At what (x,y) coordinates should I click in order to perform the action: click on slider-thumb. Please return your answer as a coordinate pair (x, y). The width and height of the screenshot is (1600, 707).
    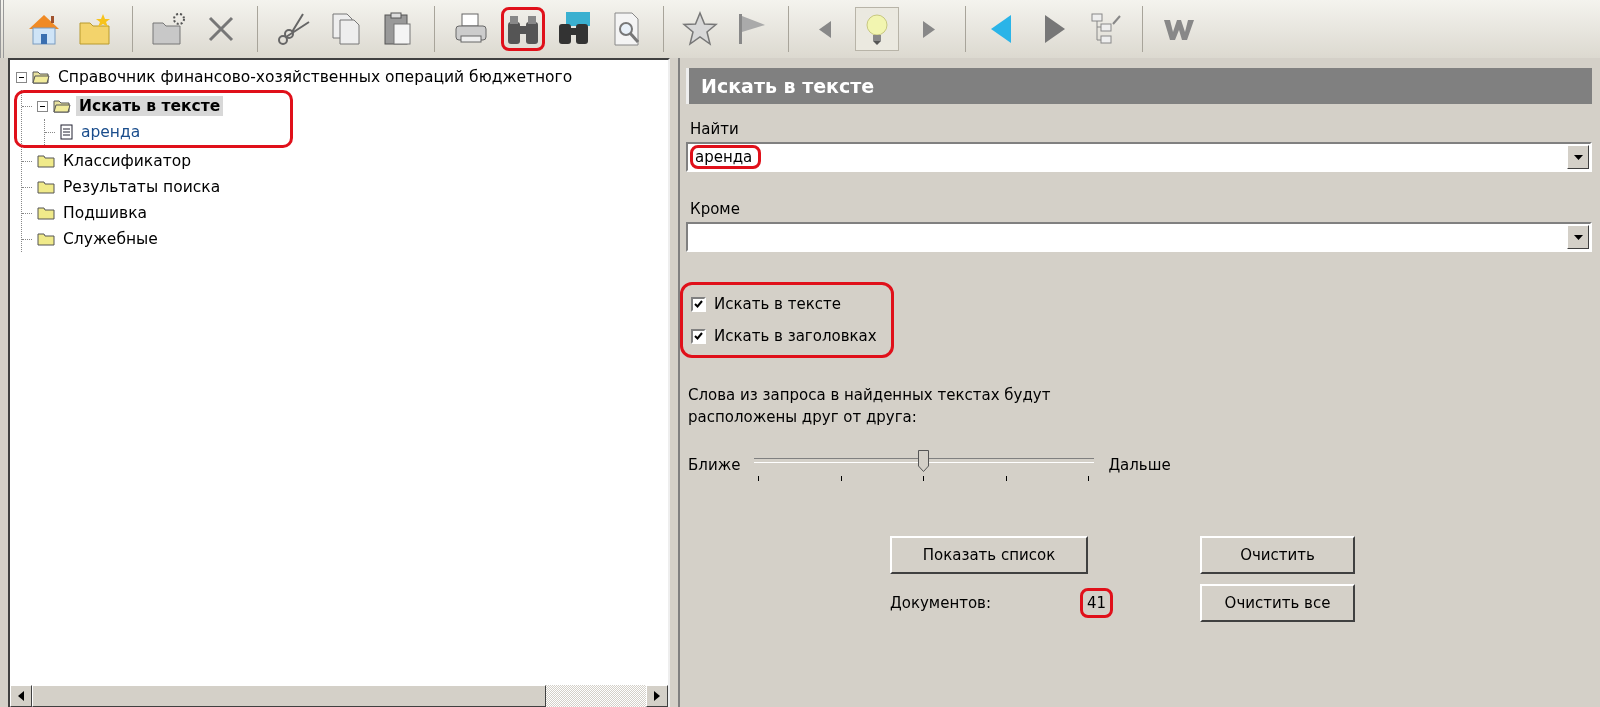
    Looking at the image, I should click on (924, 461).